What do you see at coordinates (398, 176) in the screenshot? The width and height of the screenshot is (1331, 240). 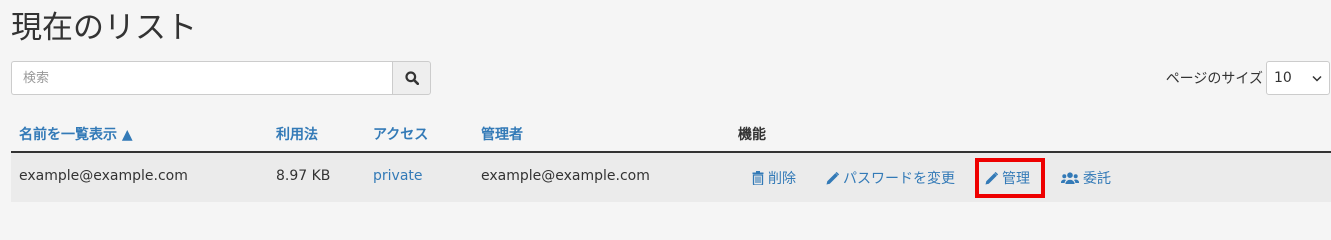 I see `access-link: private` at bounding box center [398, 176].